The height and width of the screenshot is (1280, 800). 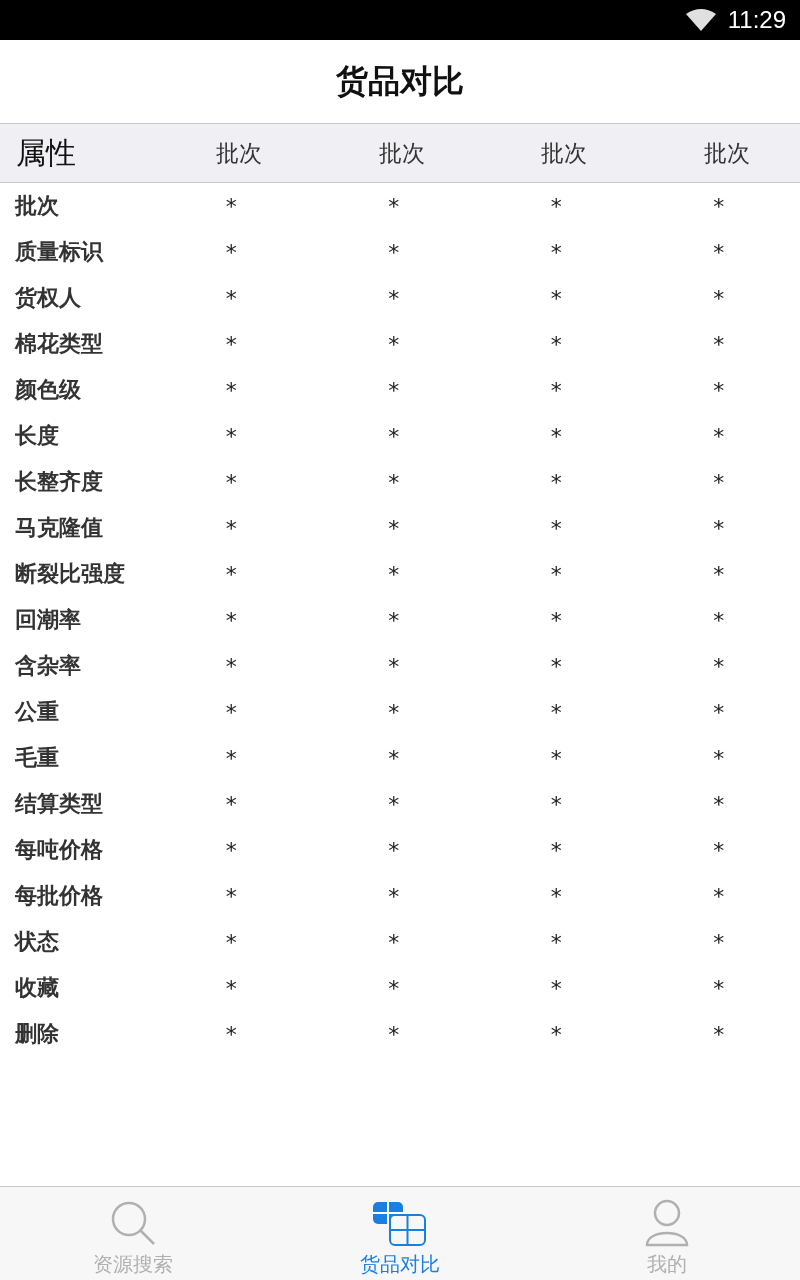 What do you see at coordinates (700, 20) in the screenshot?
I see `wifi-icon` at bounding box center [700, 20].